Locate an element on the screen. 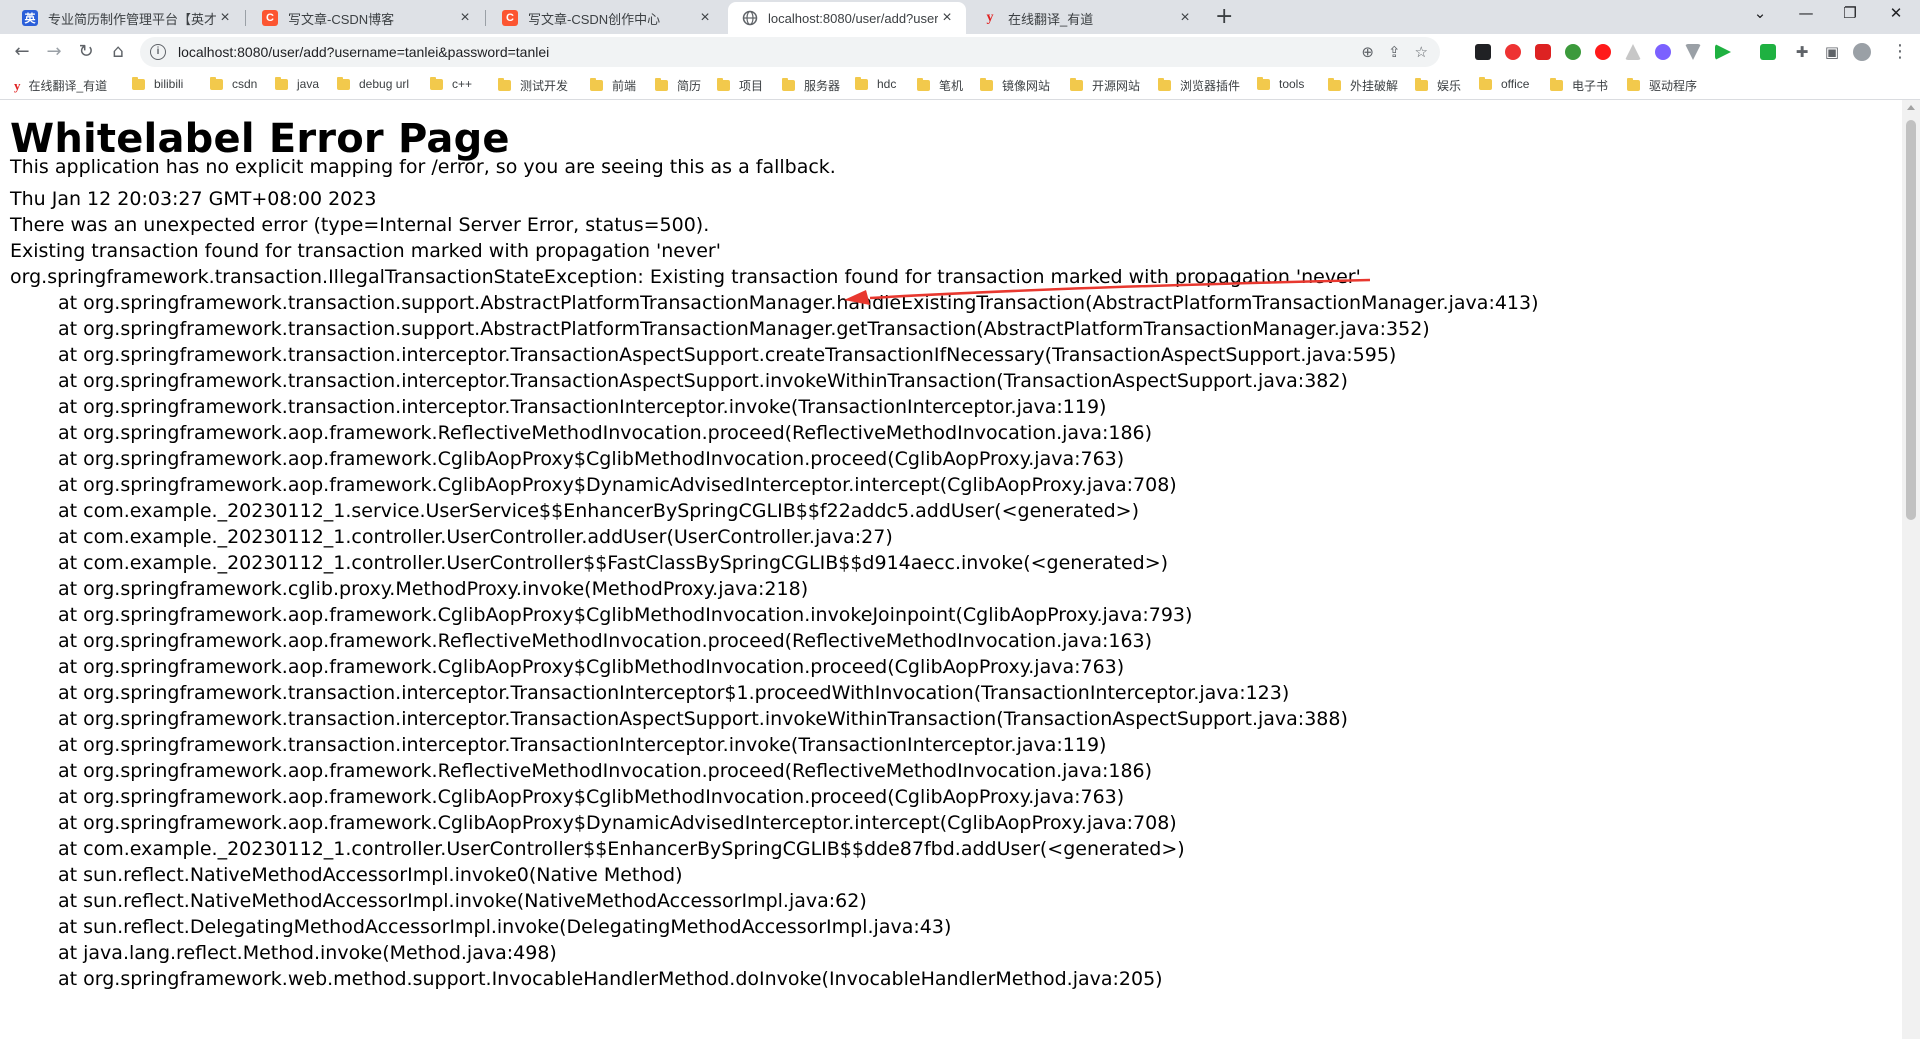 The height and width of the screenshot is (1039, 1920). tab-csdn-blog: C 写文章-CSDN博客 × is located at coordinates (366, 18).